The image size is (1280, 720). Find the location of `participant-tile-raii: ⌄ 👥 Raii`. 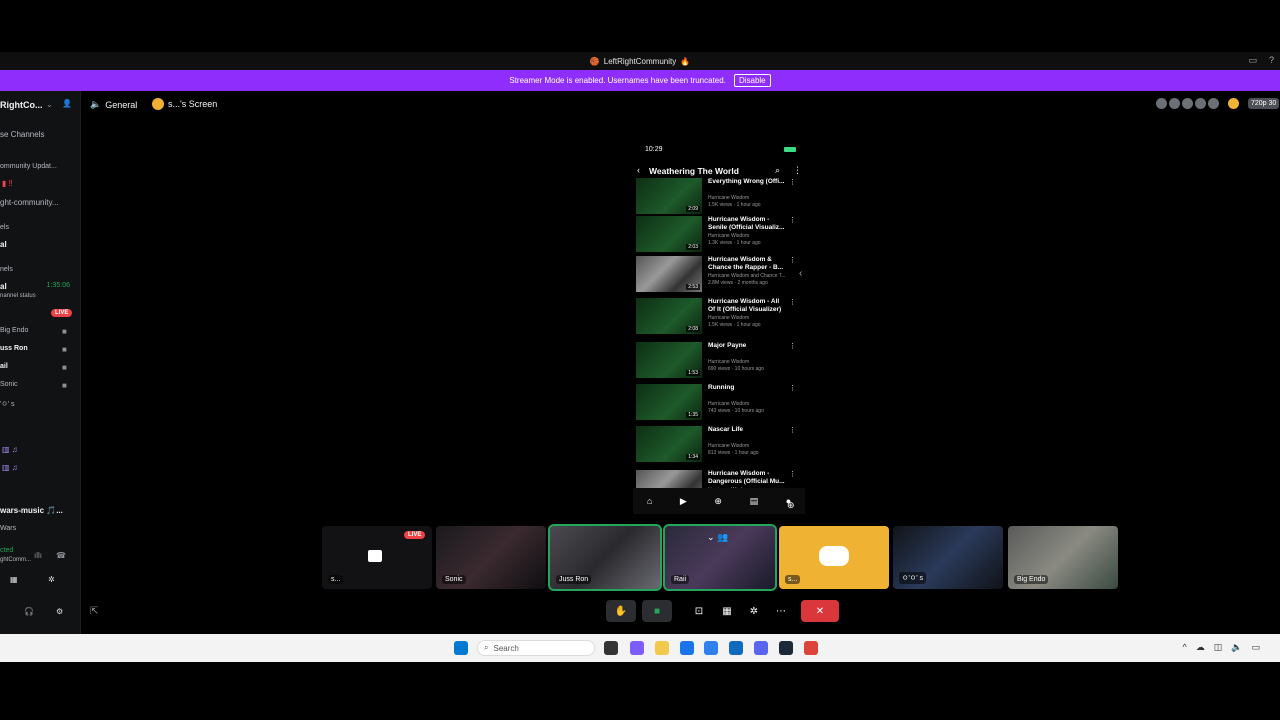

participant-tile-raii: ⌄ 👥 Raii is located at coordinates (720, 557).